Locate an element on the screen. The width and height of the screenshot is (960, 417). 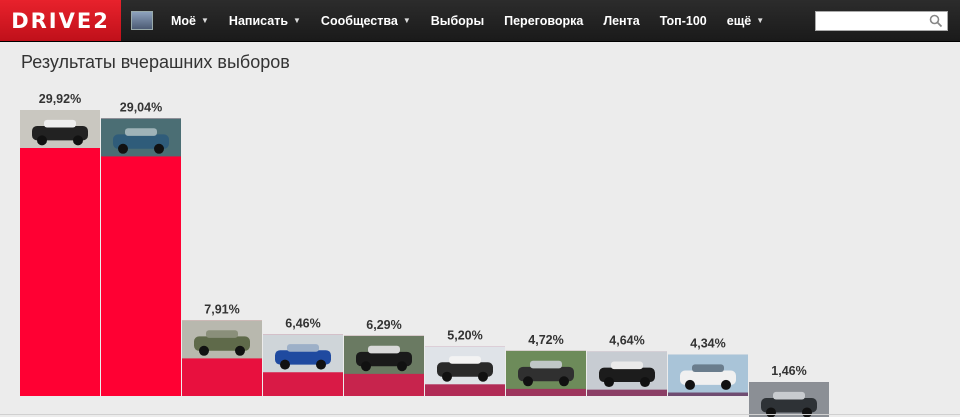
car-photo-white-sedan-city is located at coordinates (708, 373).